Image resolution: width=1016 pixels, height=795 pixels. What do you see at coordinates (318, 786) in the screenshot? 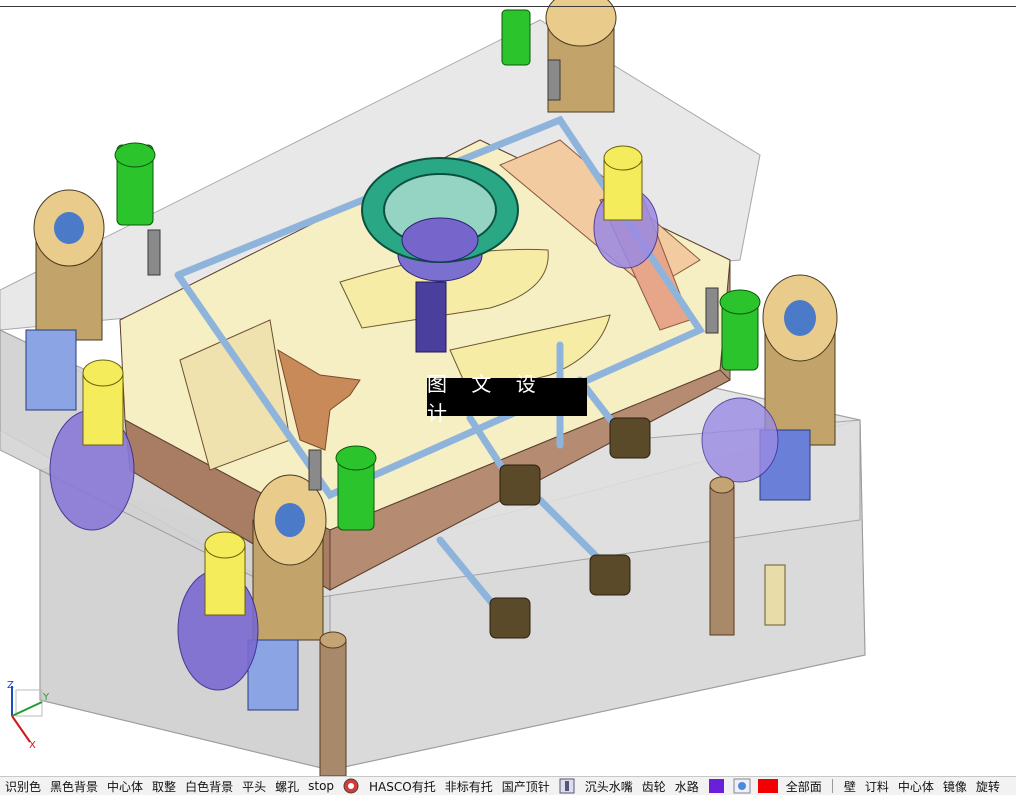
I see `toolbar-btn-stop: stop` at bounding box center [318, 786].